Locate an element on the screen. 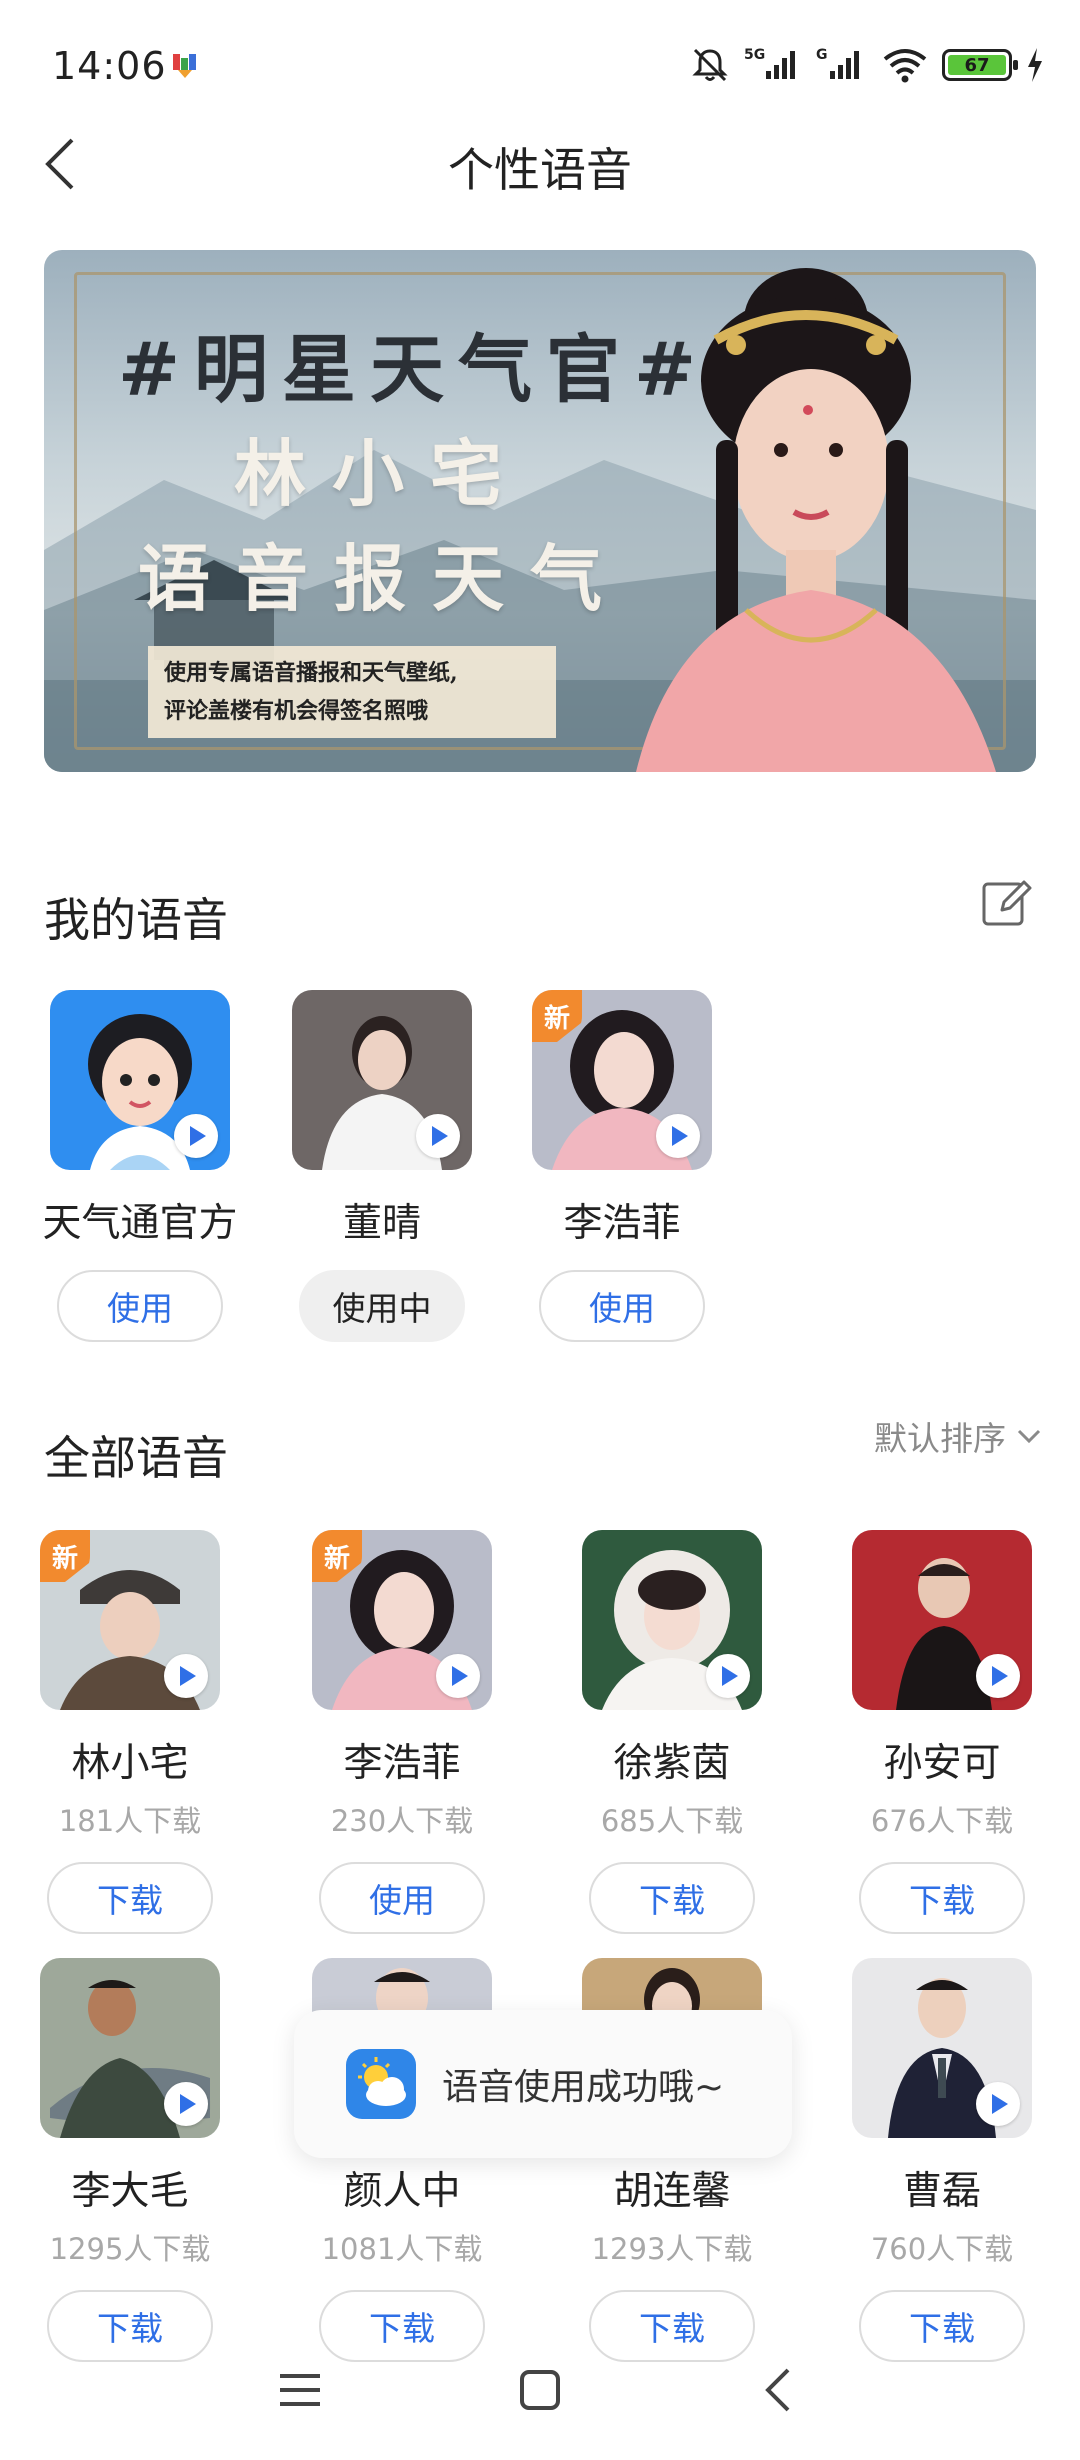 The image size is (1080, 2460). sun-cloud-icon is located at coordinates (382, 2081).